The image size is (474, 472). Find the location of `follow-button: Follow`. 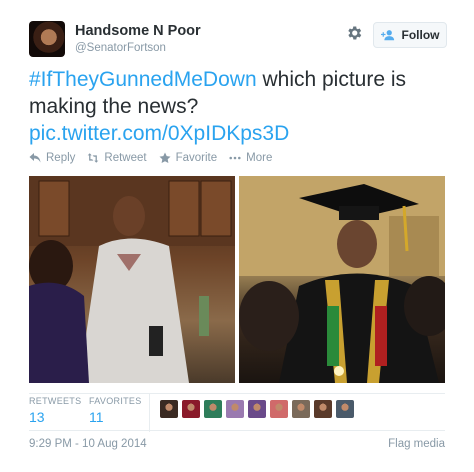

follow-button: Follow is located at coordinates (410, 35).